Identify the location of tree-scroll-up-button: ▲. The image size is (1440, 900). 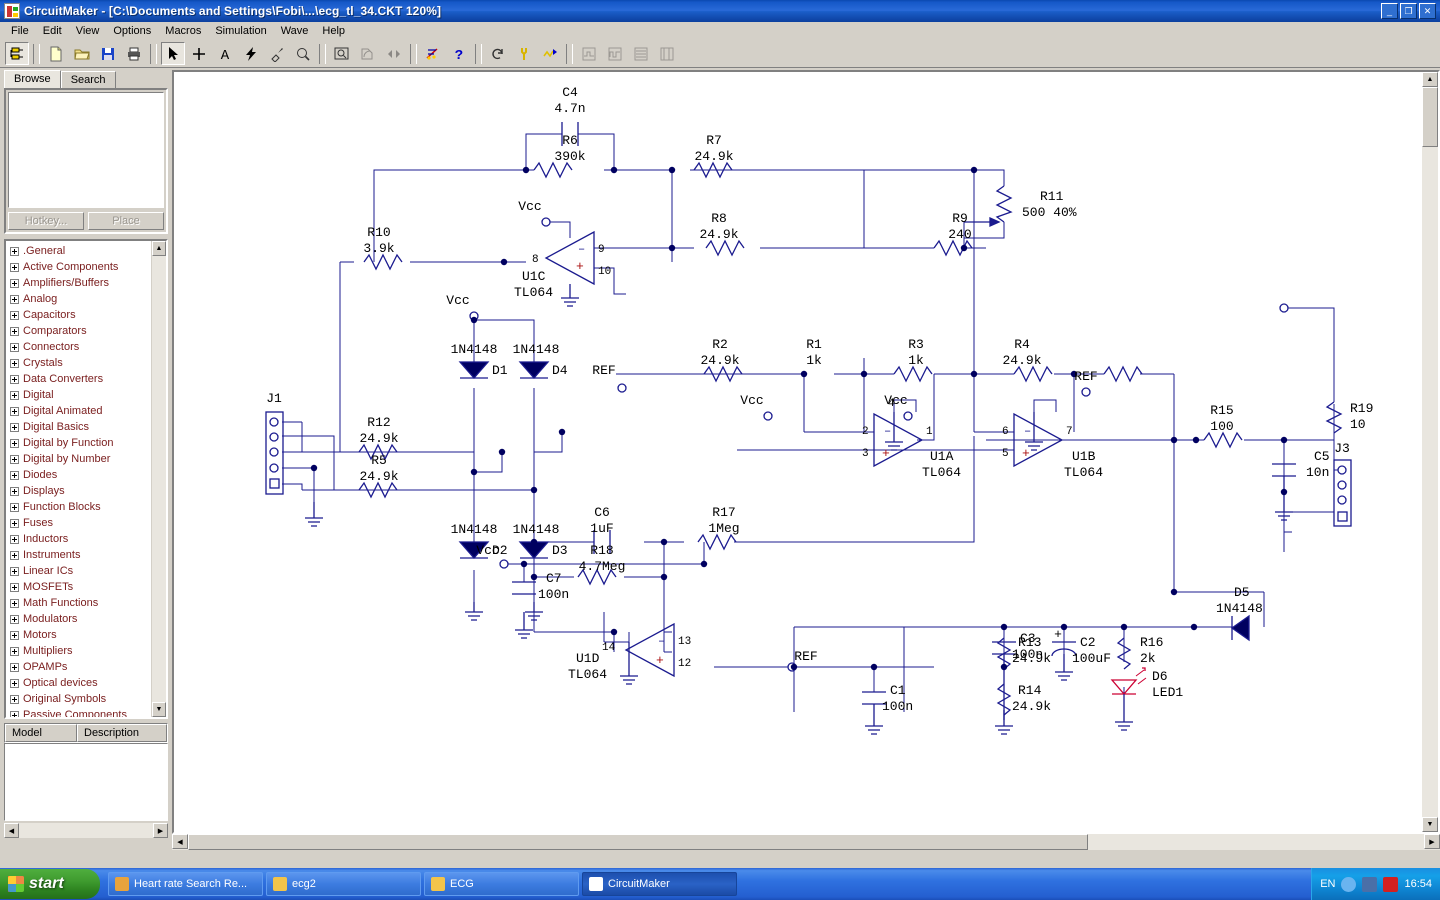
(159, 248).